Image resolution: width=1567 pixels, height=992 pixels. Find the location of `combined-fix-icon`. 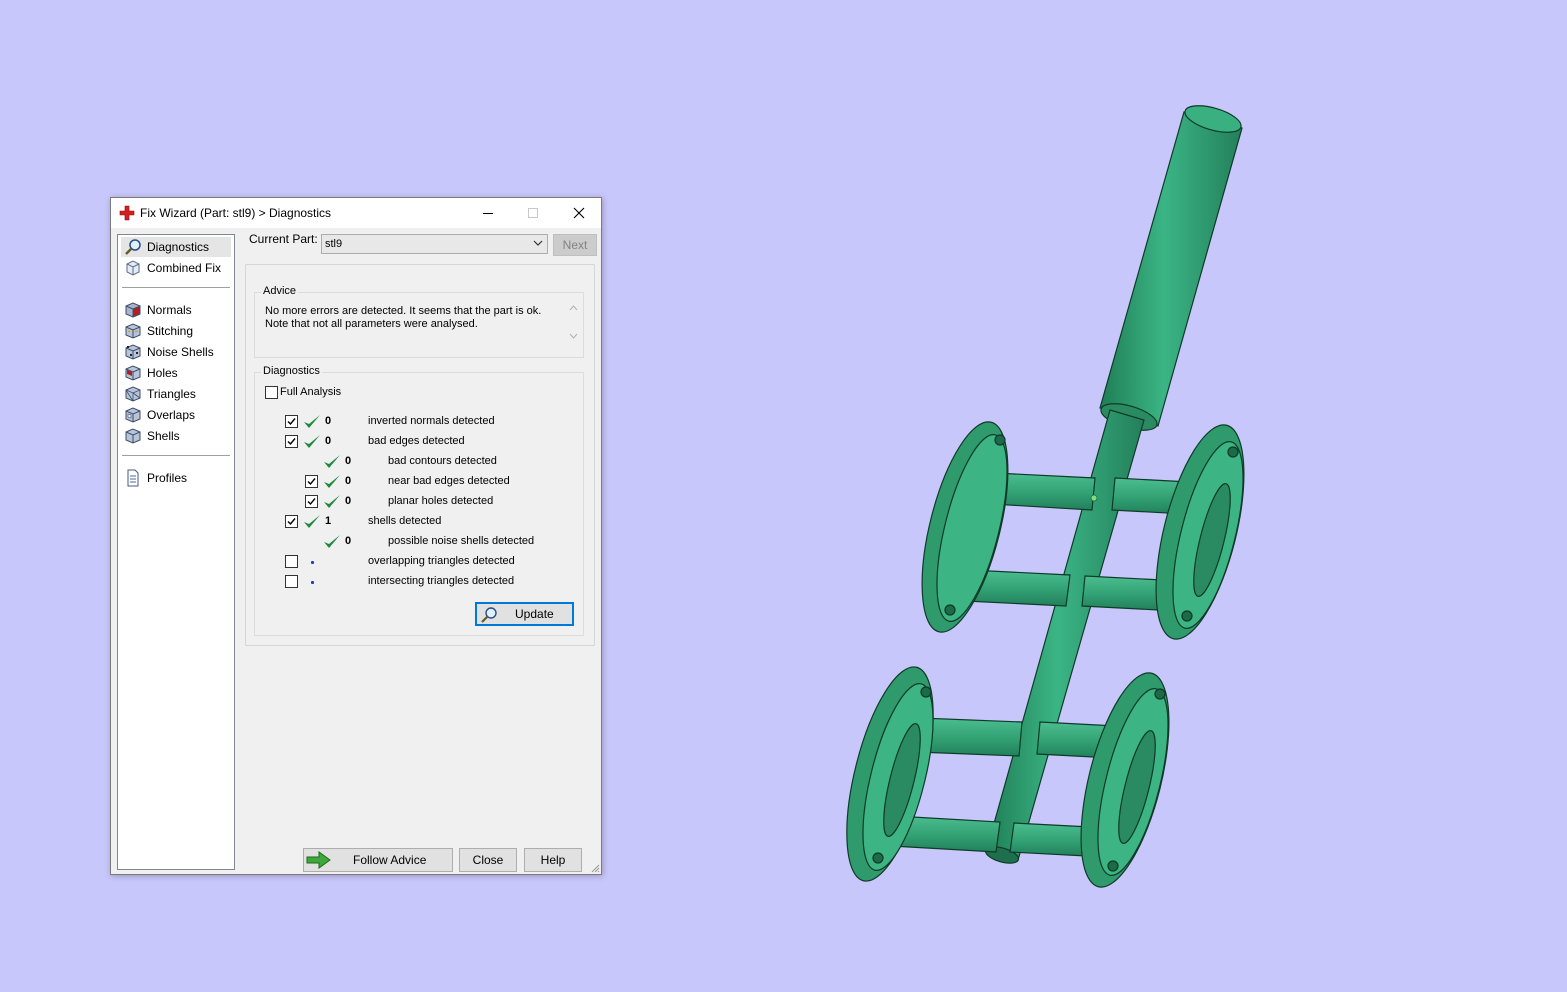

combined-fix-icon is located at coordinates (133, 268).